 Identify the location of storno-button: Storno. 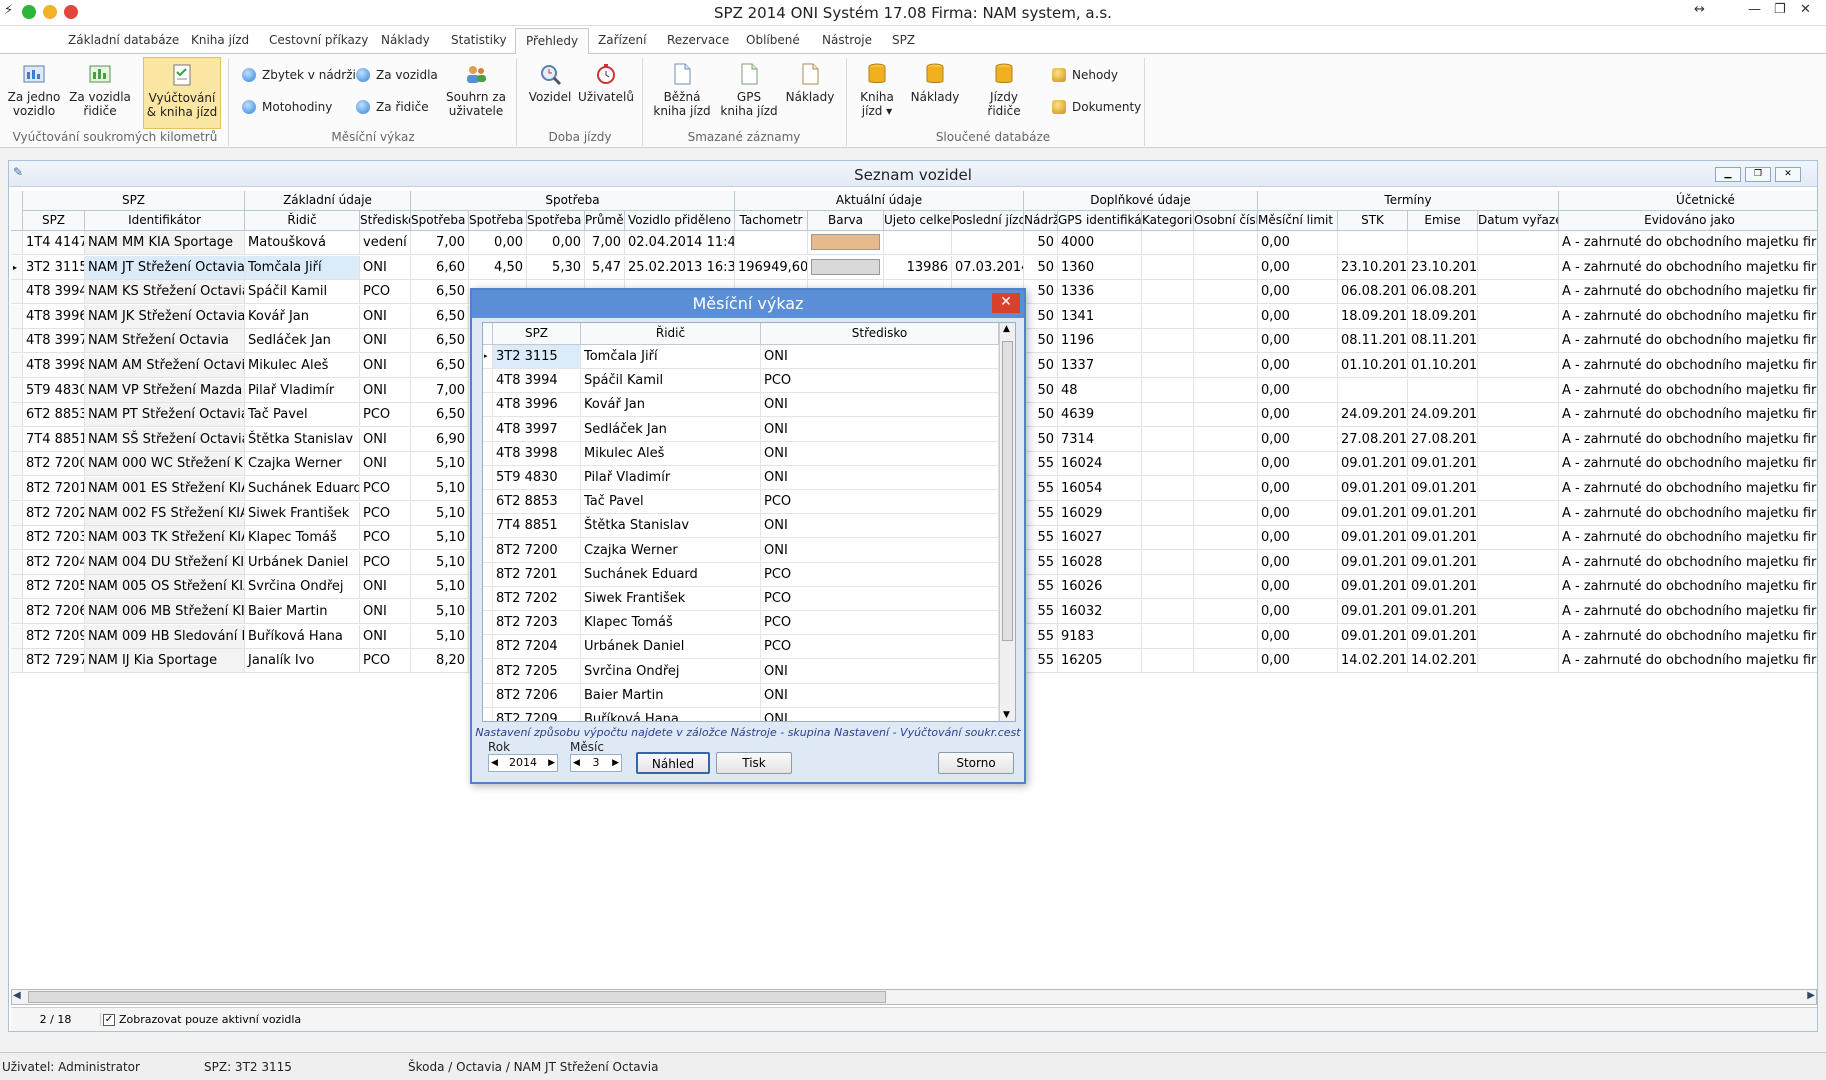
(976, 763).